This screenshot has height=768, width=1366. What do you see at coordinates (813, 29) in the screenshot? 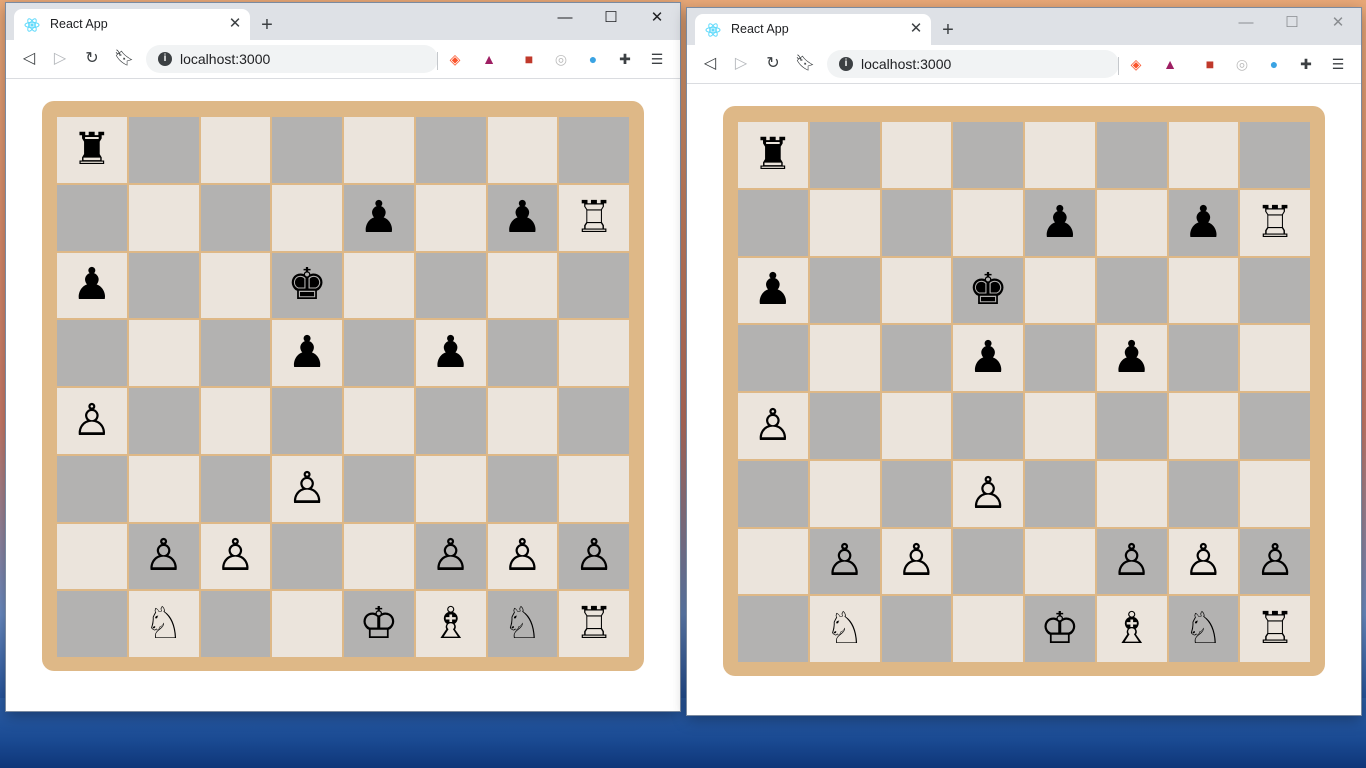
I see `tab-react-app: React App ✕` at bounding box center [813, 29].